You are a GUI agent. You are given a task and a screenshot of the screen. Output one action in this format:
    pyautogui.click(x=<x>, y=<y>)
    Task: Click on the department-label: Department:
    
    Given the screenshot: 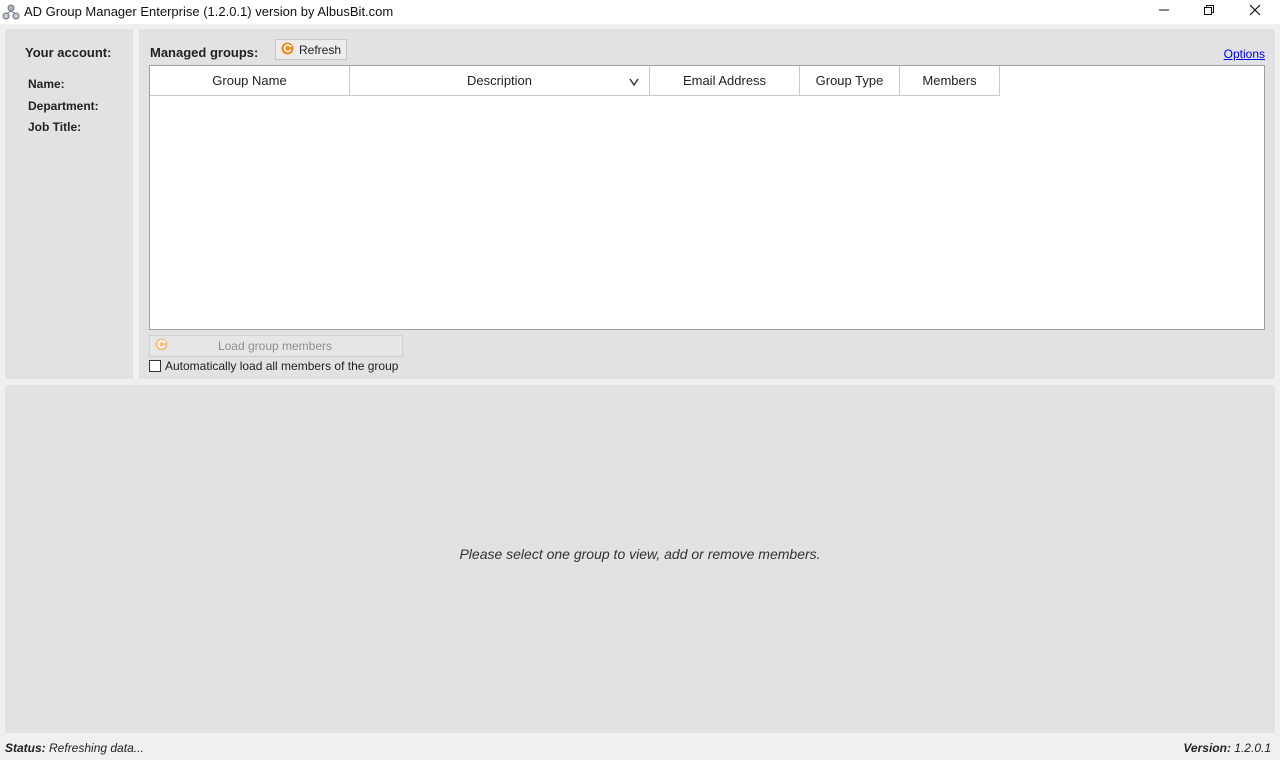 What is the action you would take?
    pyautogui.click(x=63, y=106)
    